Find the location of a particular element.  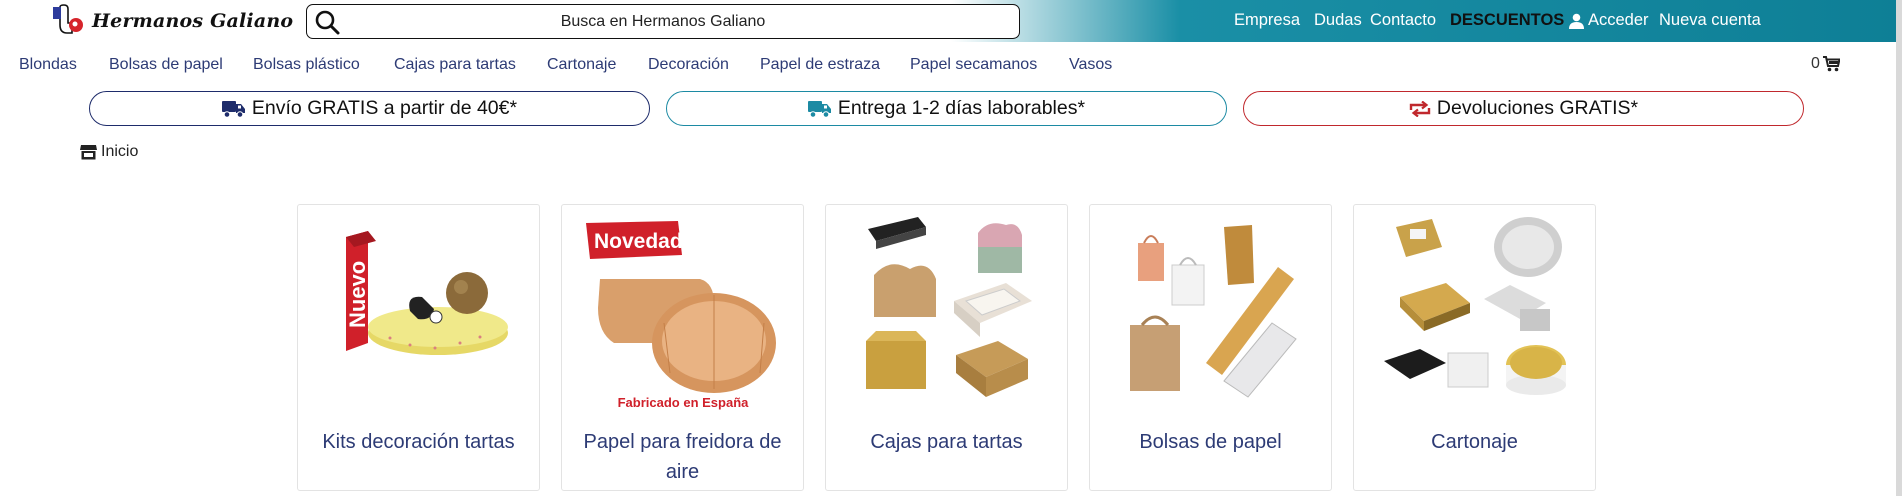

category-papel-estraza: Papel de estraza is located at coordinates (820, 65).